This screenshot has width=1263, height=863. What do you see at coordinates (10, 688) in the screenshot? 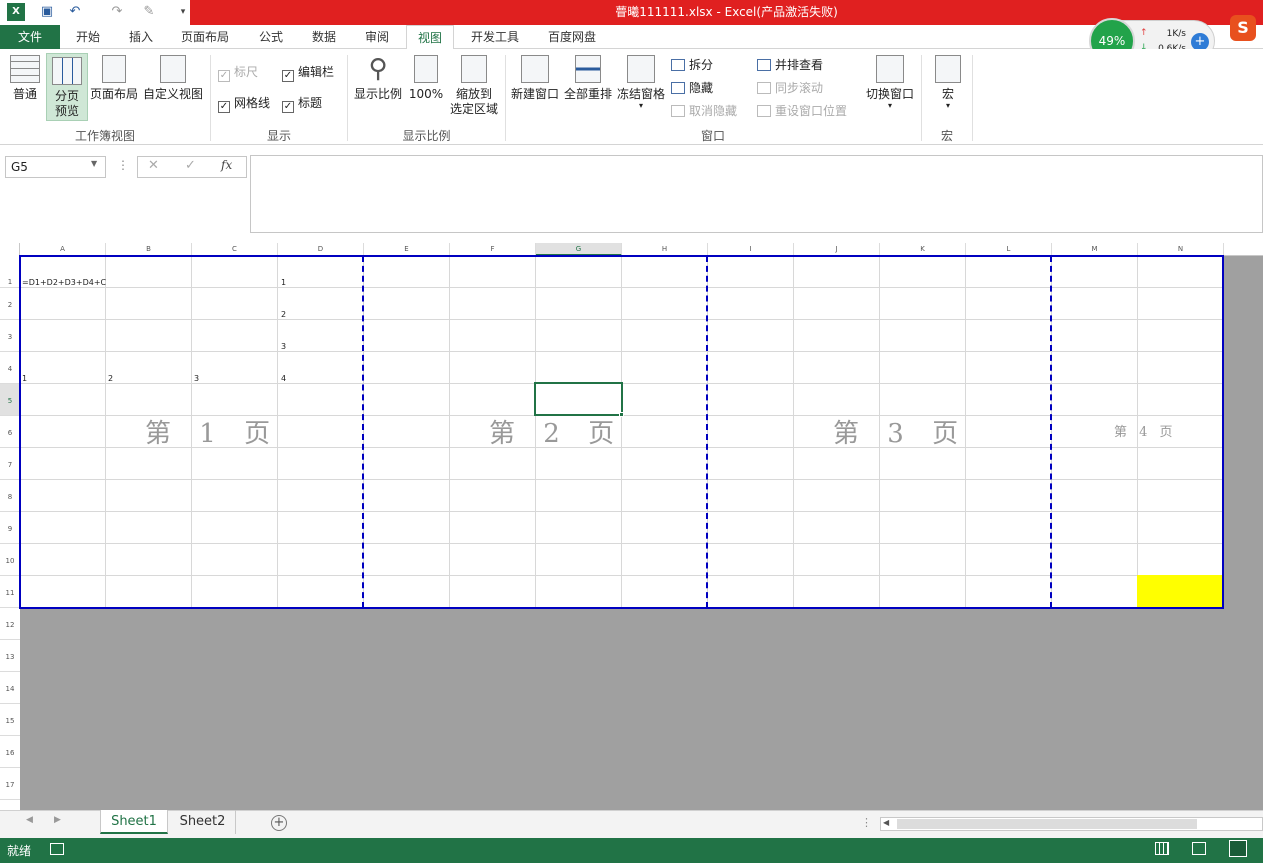
I see `row-header-14: 14` at bounding box center [10, 688].